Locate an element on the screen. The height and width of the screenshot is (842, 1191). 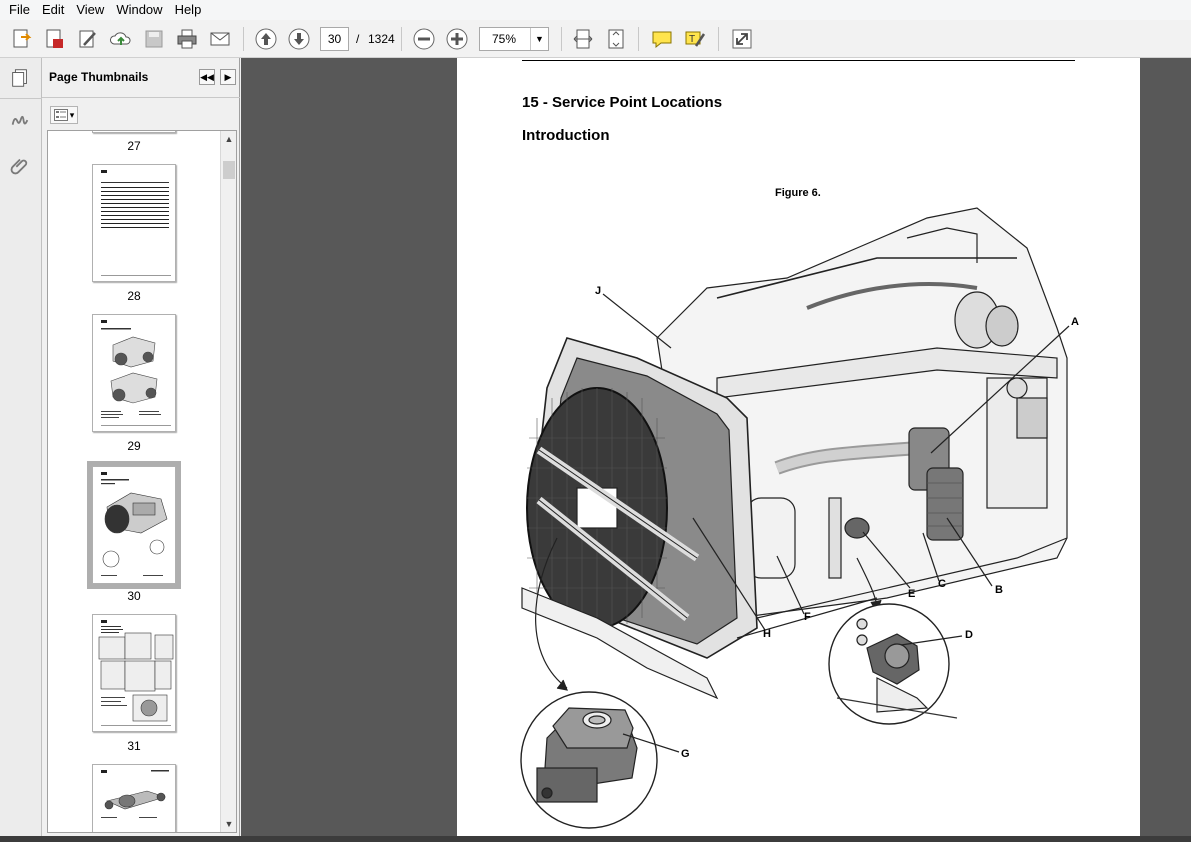
save-icon is located at coordinates (154, 39).